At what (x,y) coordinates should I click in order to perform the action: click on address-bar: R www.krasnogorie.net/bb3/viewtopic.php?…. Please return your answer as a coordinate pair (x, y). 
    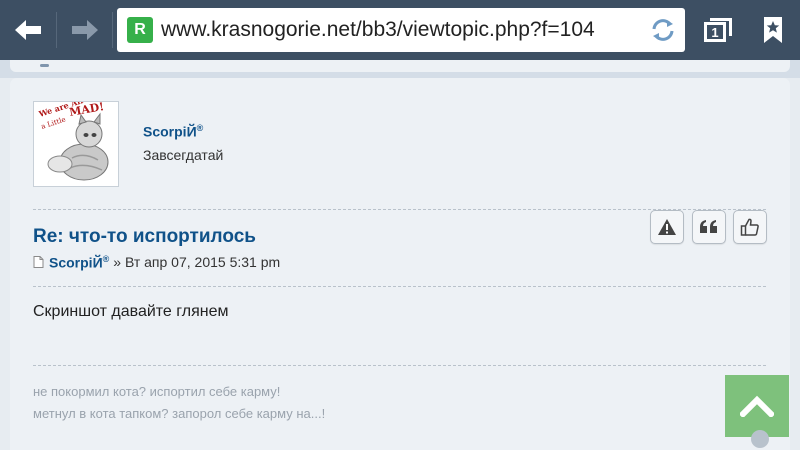
    Looking at the image, I should click on (401, 30).